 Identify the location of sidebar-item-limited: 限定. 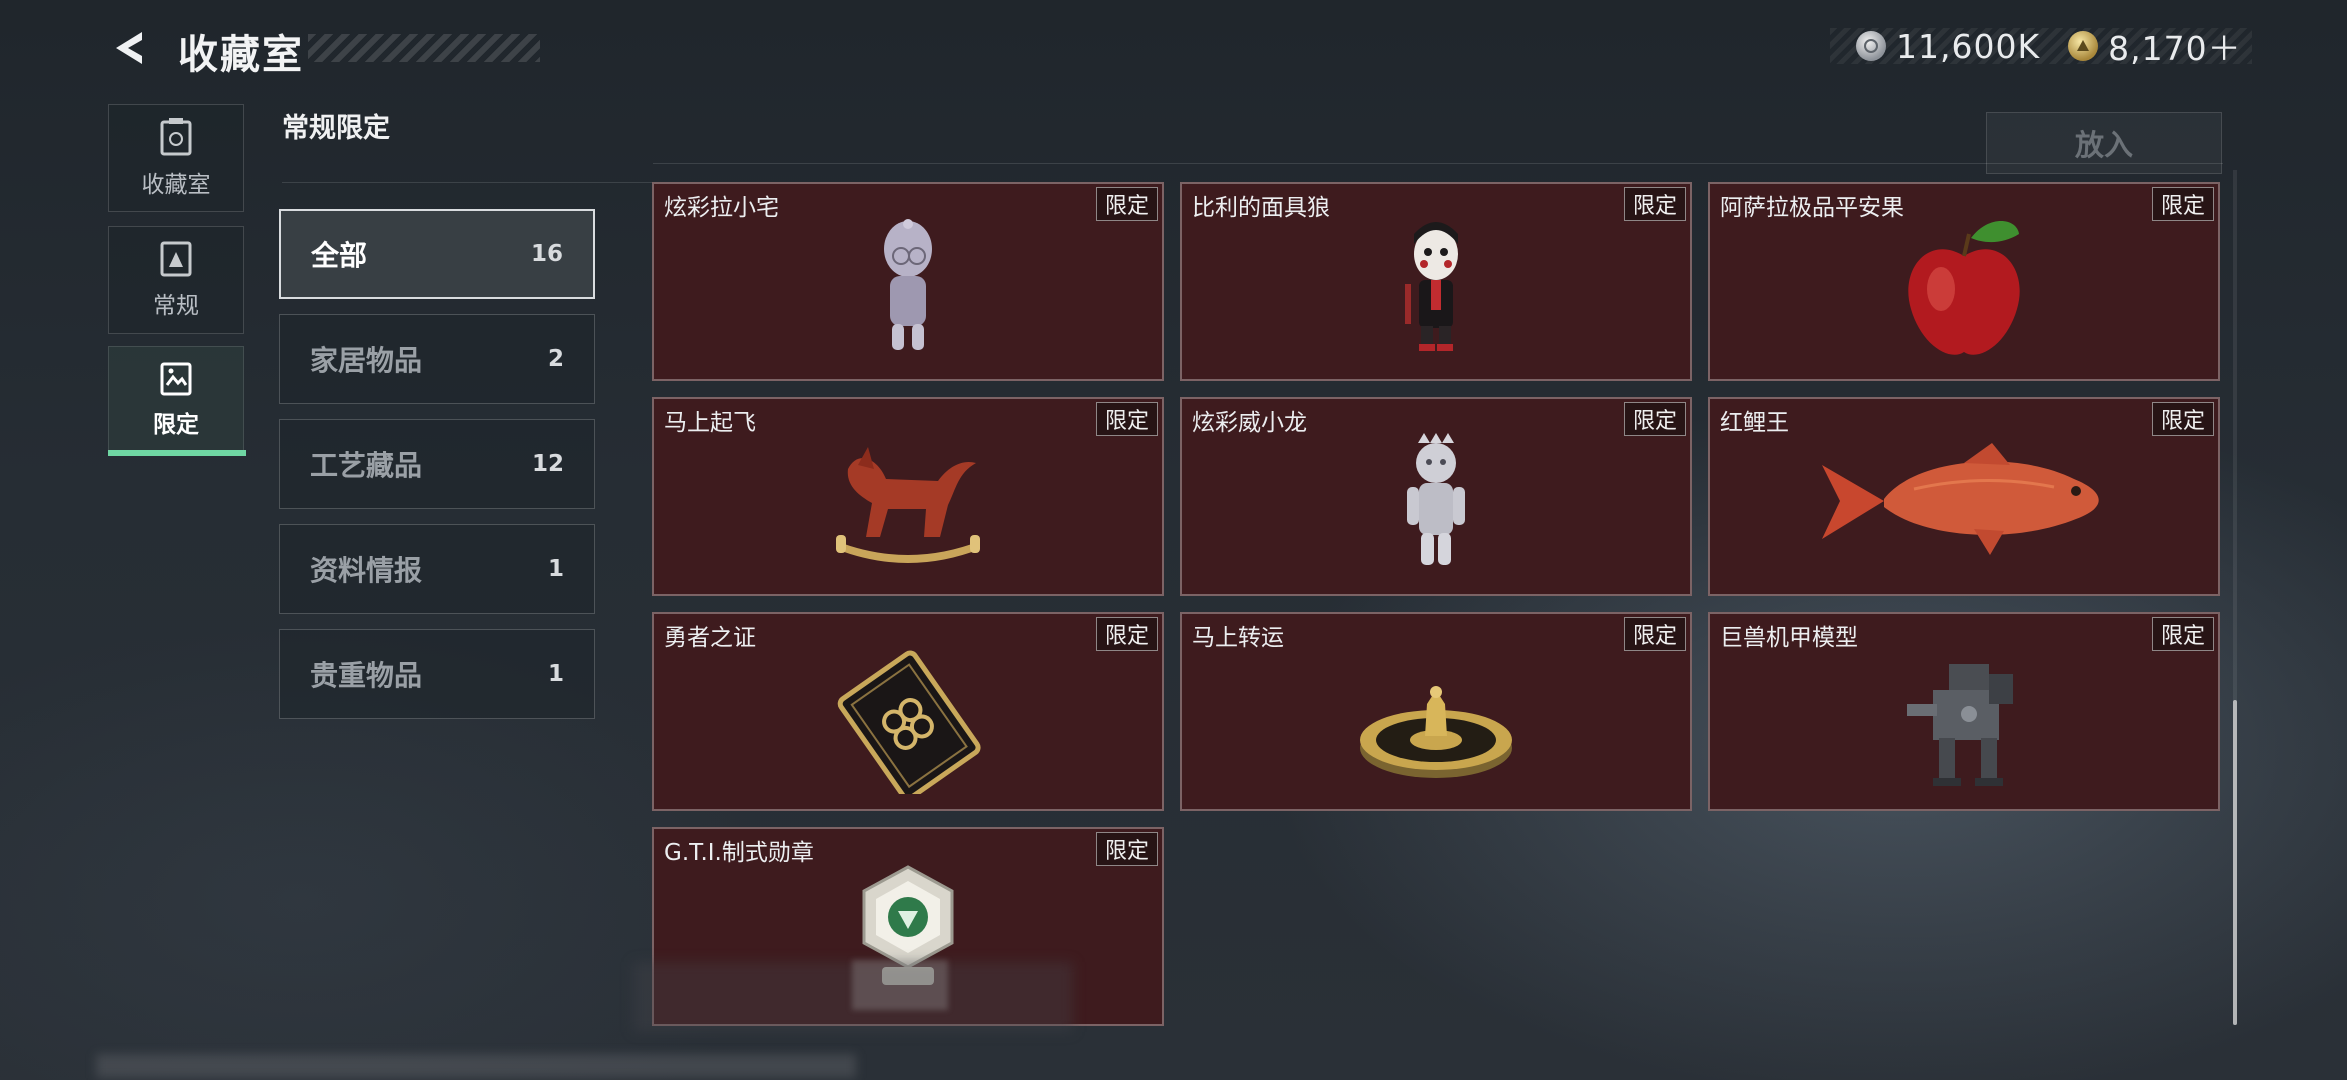
(176, 400).